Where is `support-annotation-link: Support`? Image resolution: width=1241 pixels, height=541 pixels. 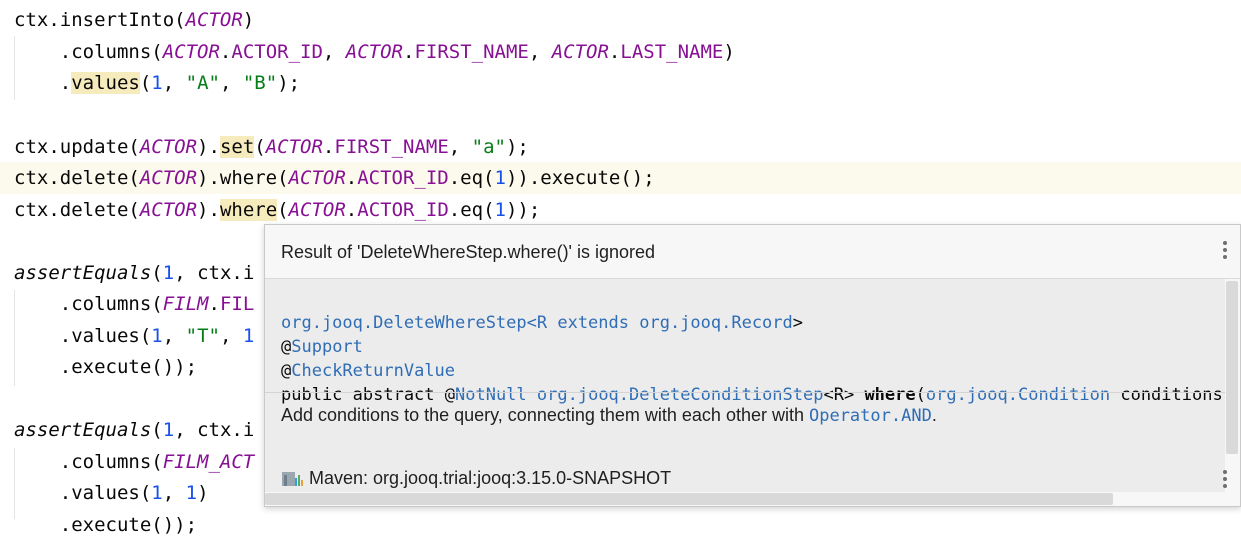
support-annotation-link: Support is located at coordinates (327, 347).